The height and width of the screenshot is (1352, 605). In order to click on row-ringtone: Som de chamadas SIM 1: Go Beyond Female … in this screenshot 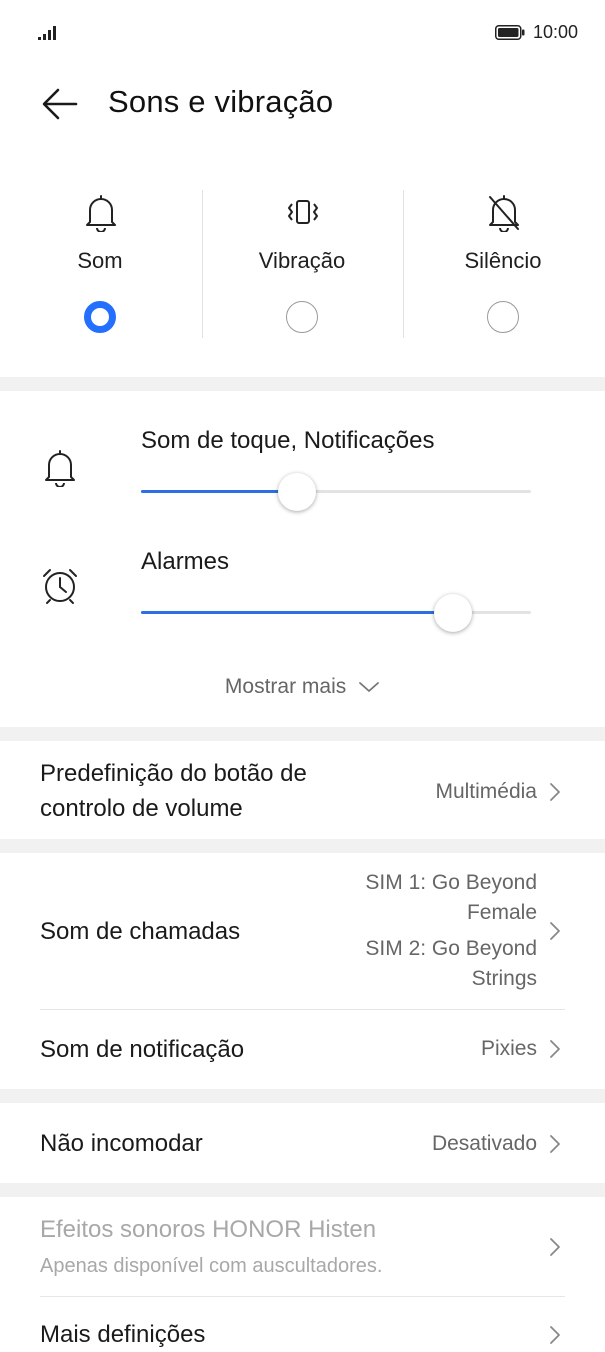, I will do `click(302, 931)`.